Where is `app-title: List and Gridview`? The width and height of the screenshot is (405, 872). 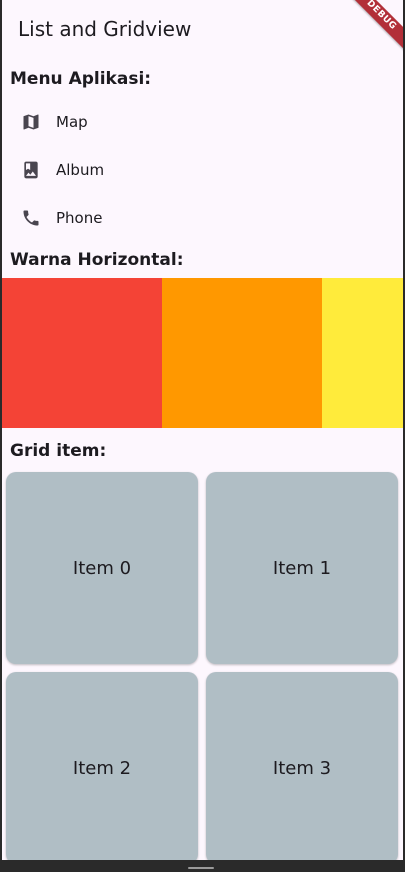 app-title: List and Gridview is located at coordinates (105, 29).